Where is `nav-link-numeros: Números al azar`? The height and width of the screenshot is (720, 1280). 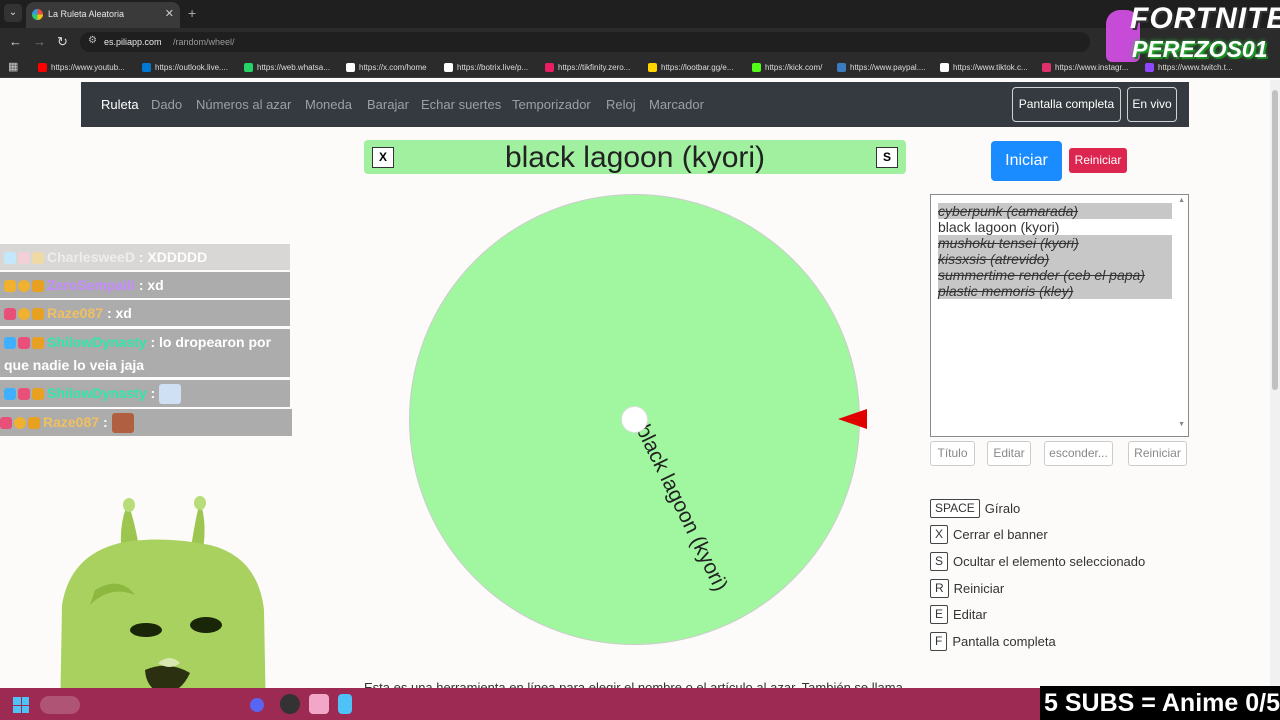 nav-link-numeros: Números al azar is located at coordinates (243, 104).